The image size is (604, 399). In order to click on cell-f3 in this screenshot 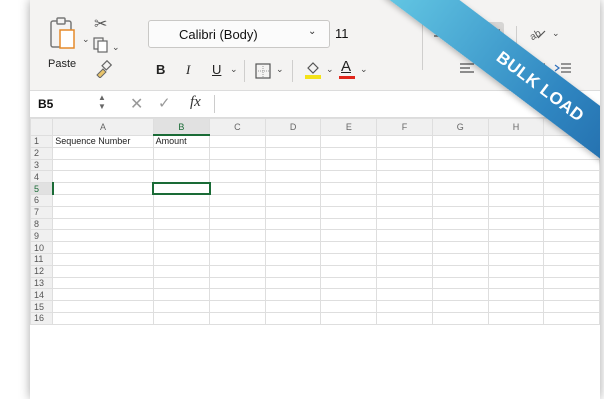, I will do `click(404, 165)`.